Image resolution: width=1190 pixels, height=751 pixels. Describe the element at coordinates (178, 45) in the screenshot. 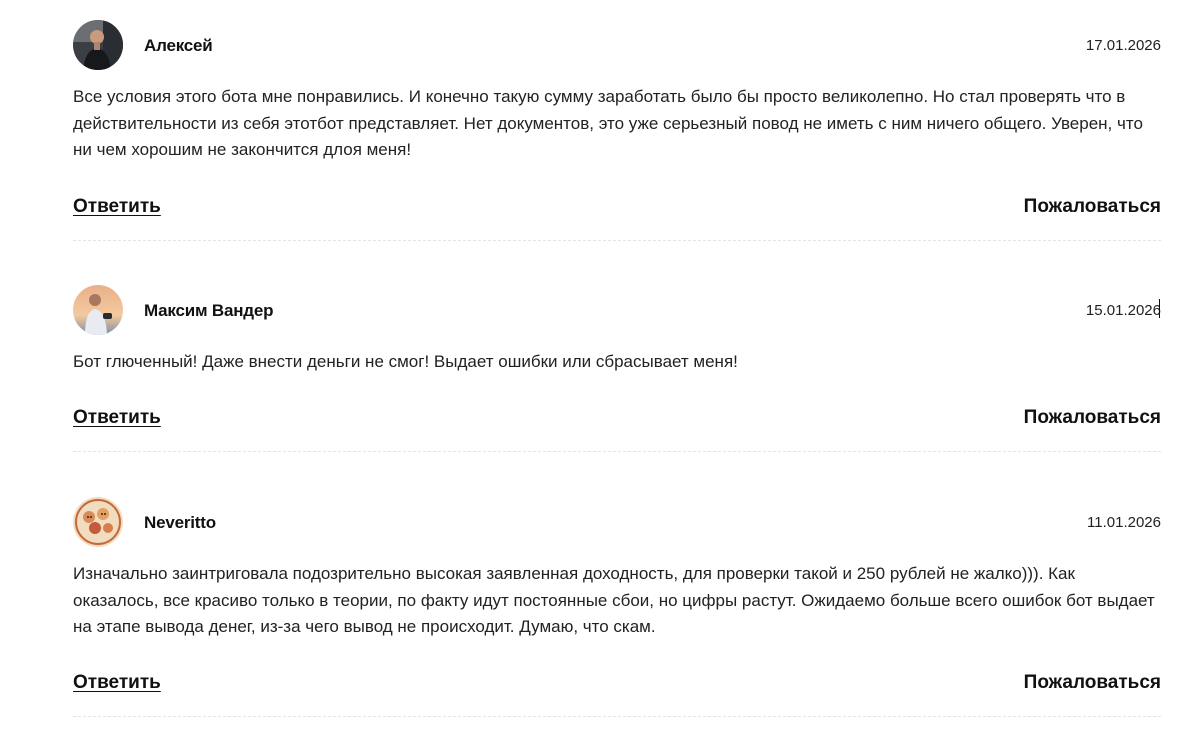

I see `comment-author: Алексей` at that location.